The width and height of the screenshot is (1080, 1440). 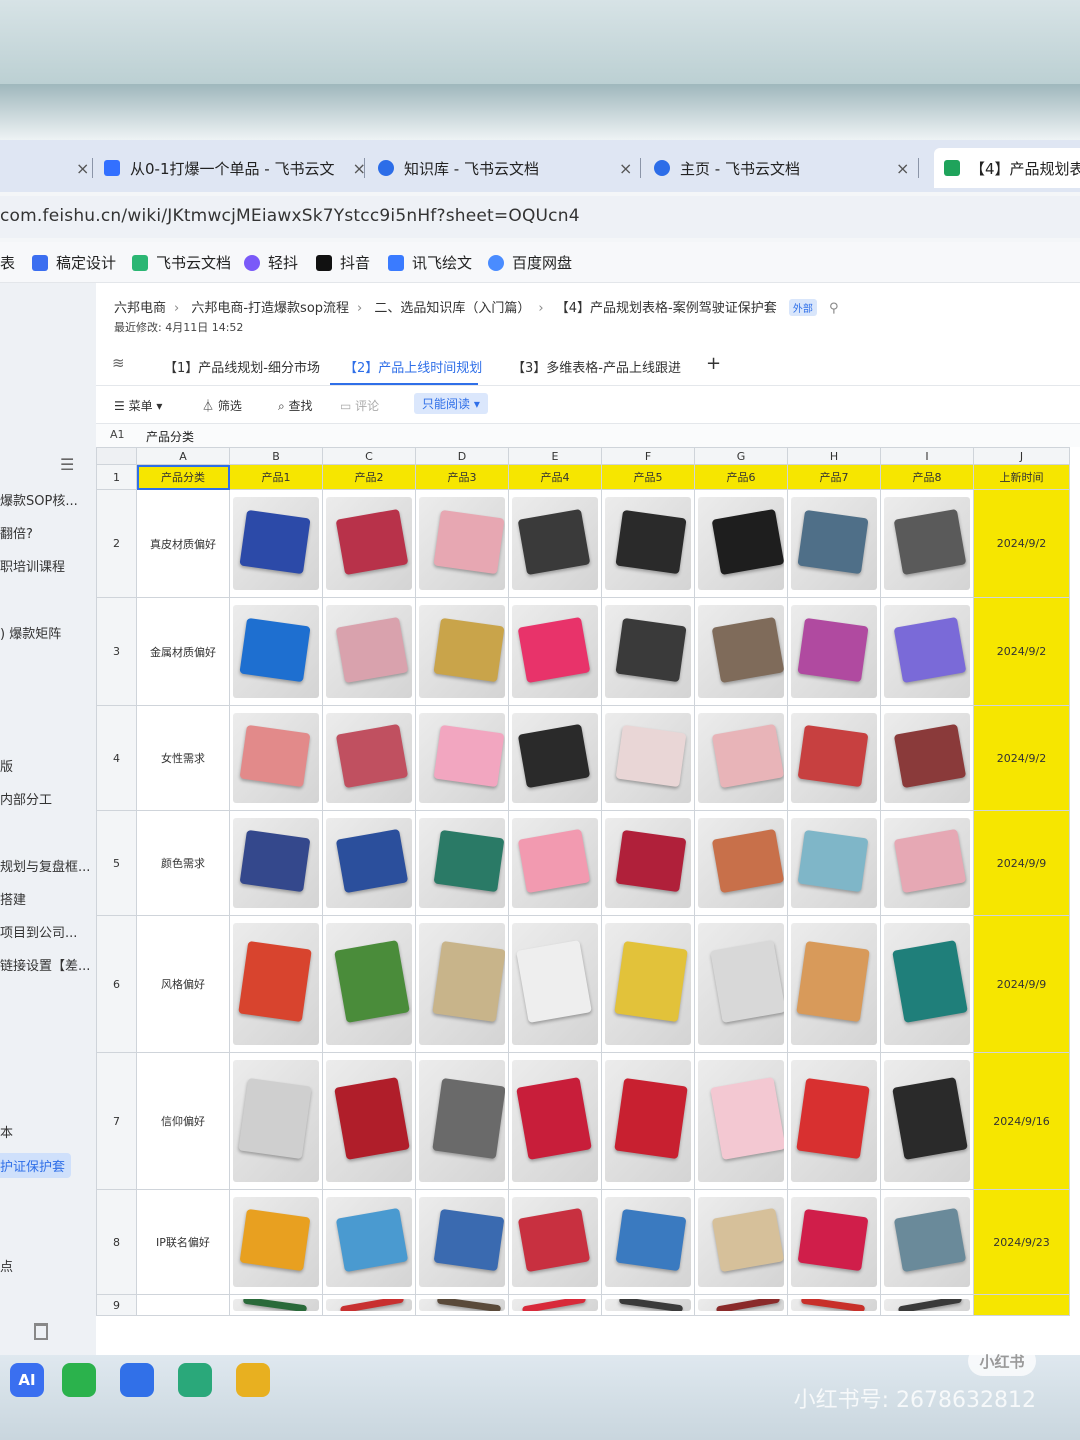 I want to click on category-cell: 真皮材质偏好, so click(x=183, y=543).